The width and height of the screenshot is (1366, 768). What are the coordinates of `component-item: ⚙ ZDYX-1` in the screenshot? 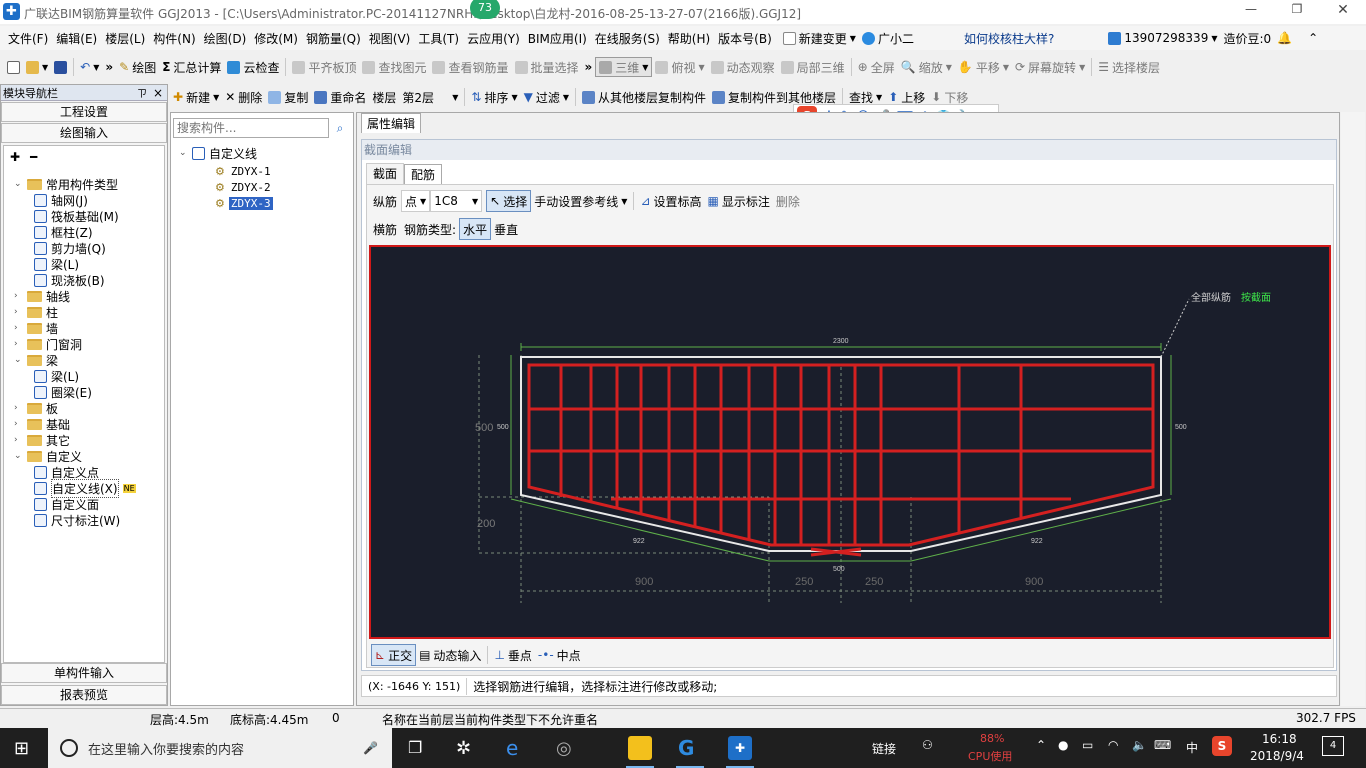 It's located at (244, 171).